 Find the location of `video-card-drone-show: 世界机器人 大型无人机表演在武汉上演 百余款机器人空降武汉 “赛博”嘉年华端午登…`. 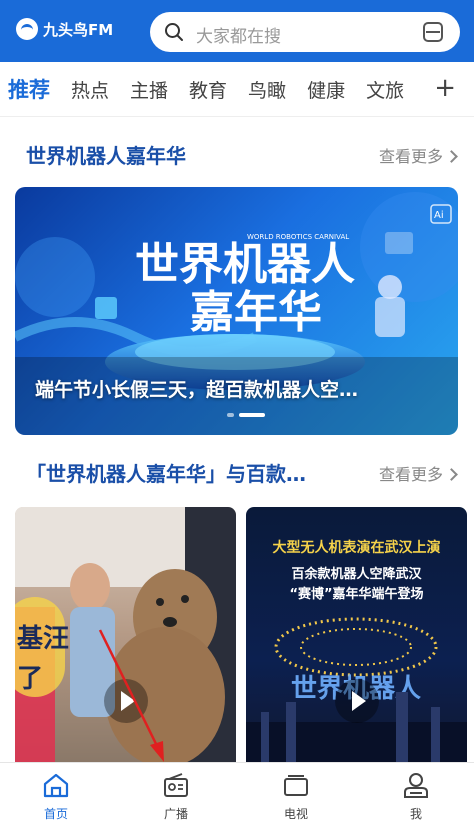

video-card-drone-show: 世界机器人 大型无人机表演在武汉上演 百余款机器人空降武汉 “赛博”嘉年华端午登… is located at coordinates (356, 635).